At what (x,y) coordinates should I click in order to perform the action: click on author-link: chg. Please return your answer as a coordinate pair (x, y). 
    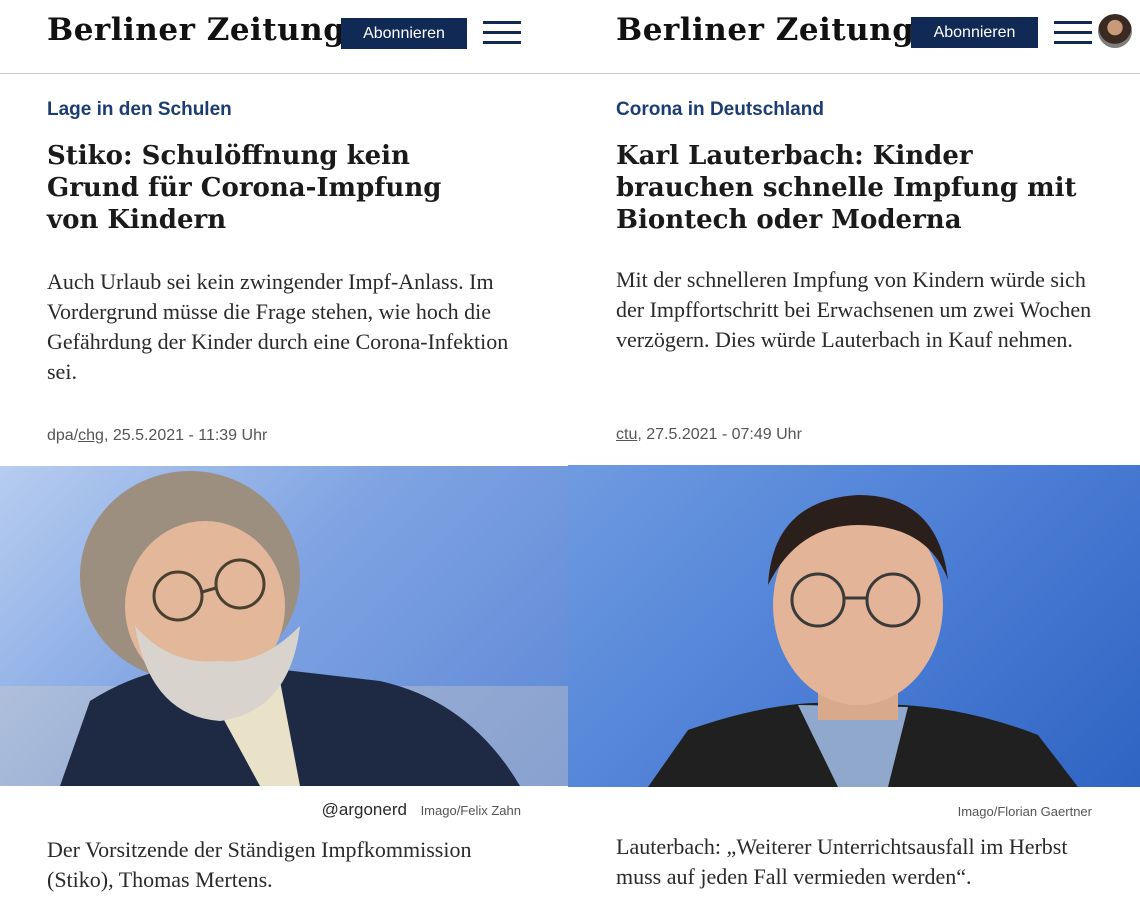
    Looking at the image, I should click on (91, 435).